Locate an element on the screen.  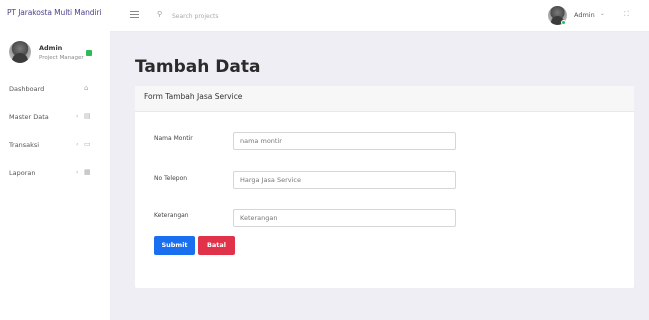
search-input is located at coordinates (232, 16).